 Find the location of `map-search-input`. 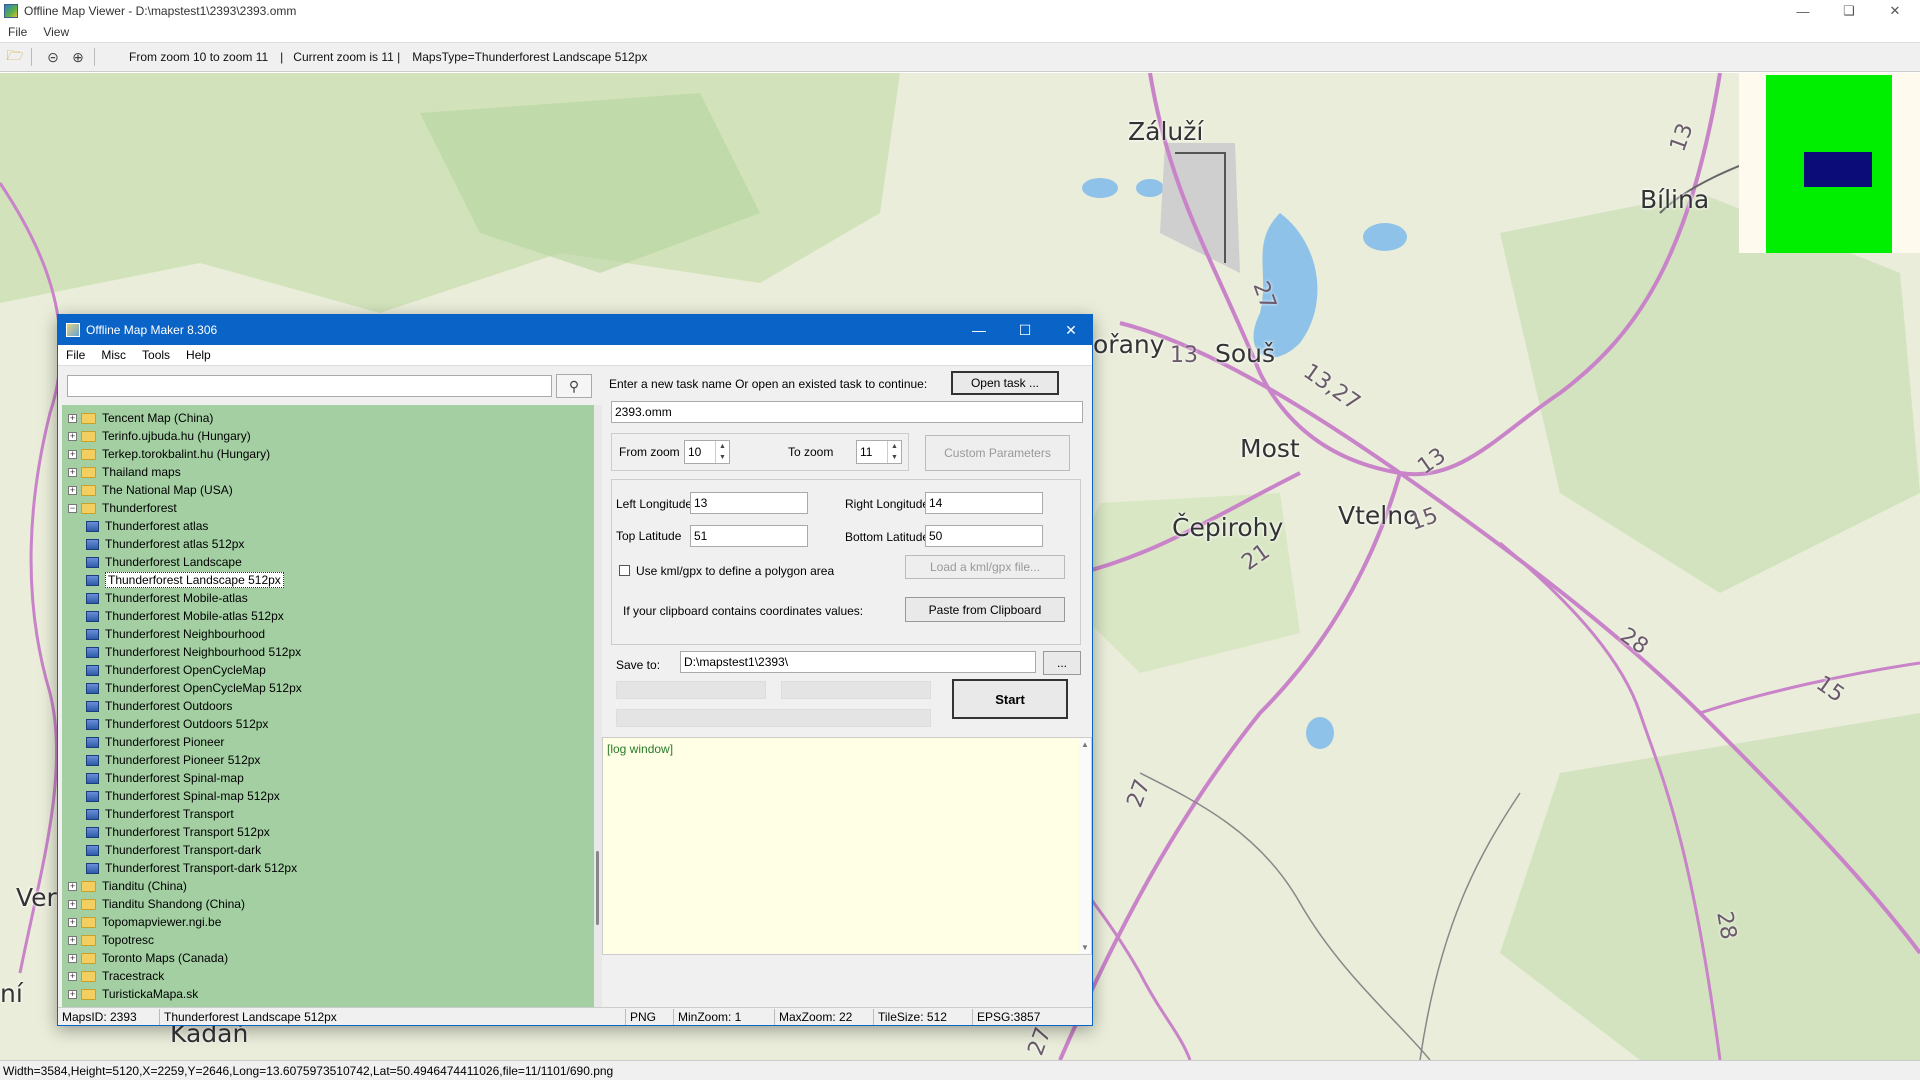

map-search-input is located at coordinates (309, 386).